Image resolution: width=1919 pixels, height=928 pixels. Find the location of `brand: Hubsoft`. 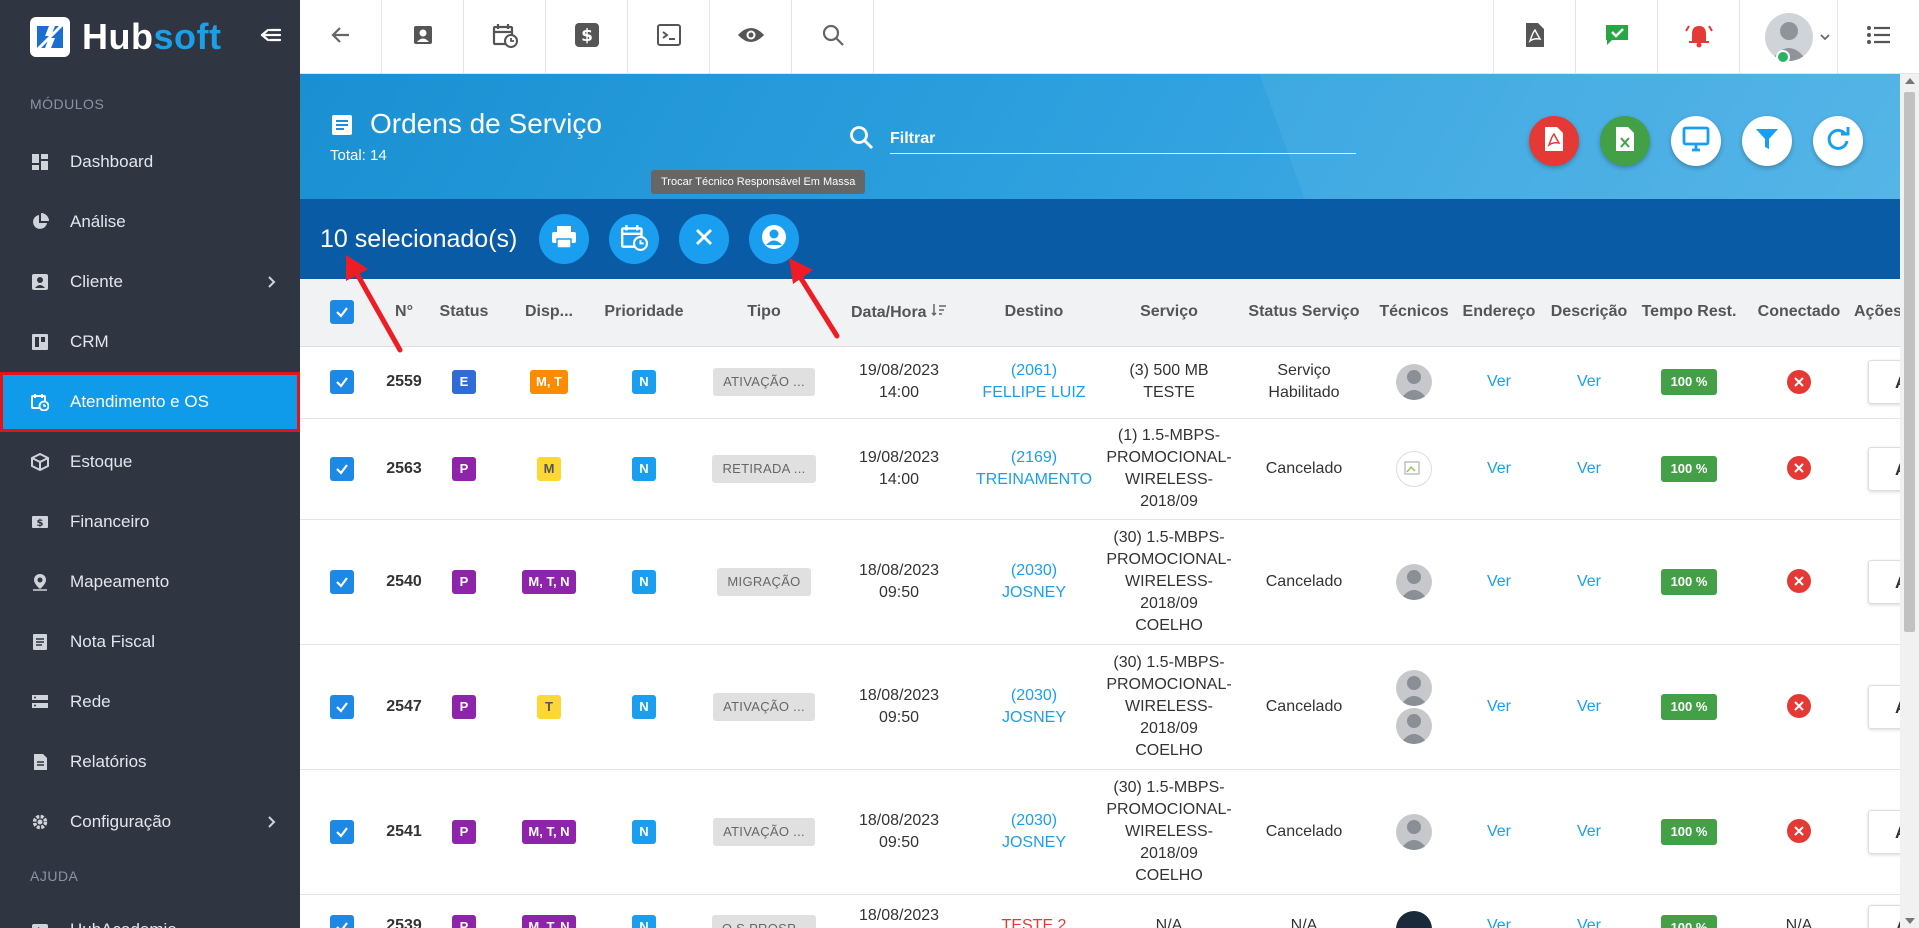

brand: Hubsoft is located at coordinates (150, 37).